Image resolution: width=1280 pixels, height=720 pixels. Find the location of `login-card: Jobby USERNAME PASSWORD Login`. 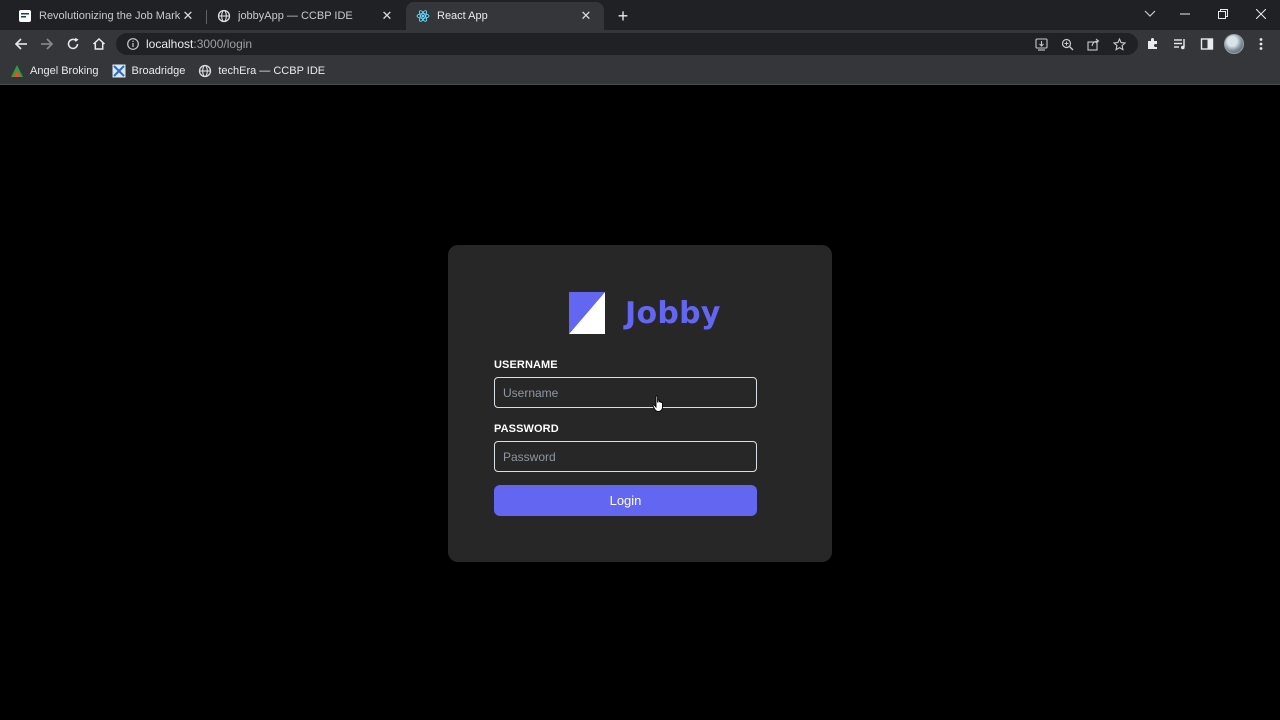

login-card: Jobby USERNAME PASSWORD Login is located at coordinates (640, 403).